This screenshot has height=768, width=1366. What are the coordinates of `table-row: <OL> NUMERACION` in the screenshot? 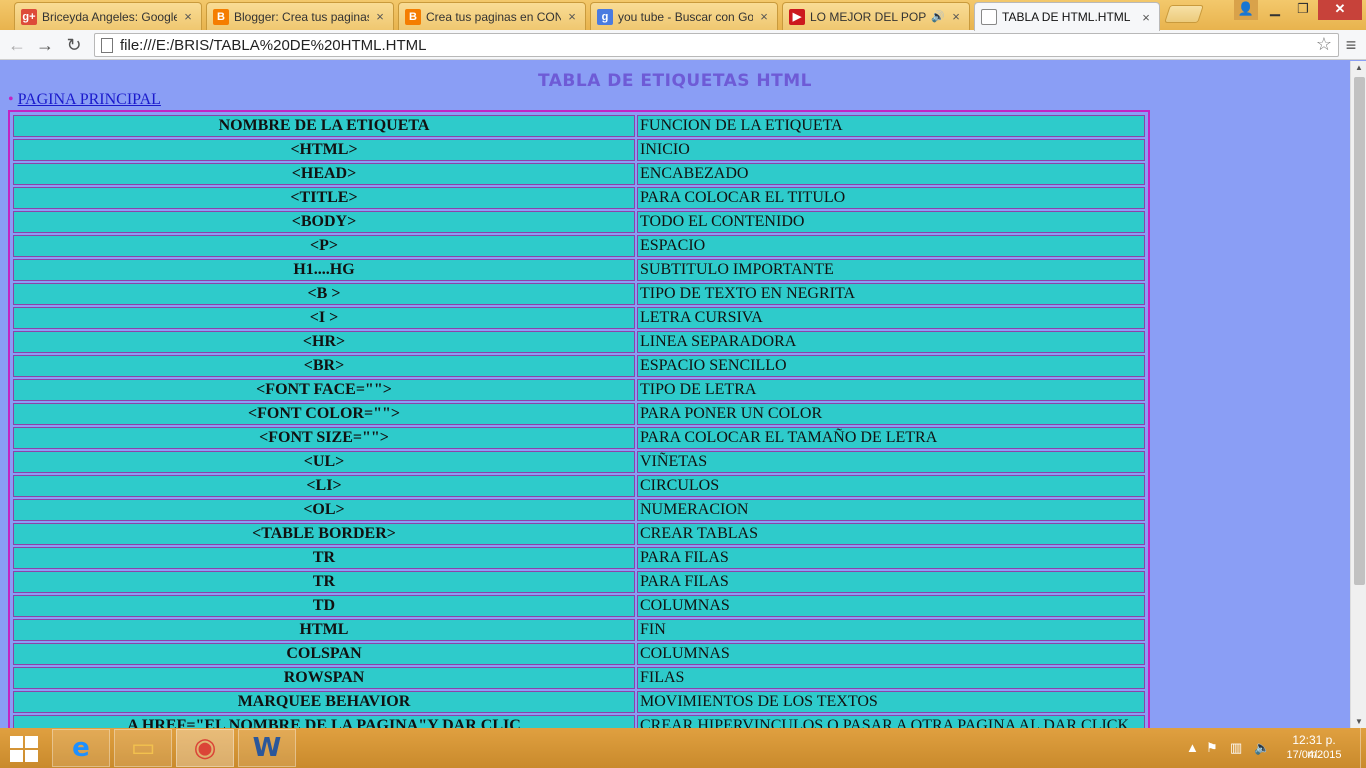 It's located at (579, 510).